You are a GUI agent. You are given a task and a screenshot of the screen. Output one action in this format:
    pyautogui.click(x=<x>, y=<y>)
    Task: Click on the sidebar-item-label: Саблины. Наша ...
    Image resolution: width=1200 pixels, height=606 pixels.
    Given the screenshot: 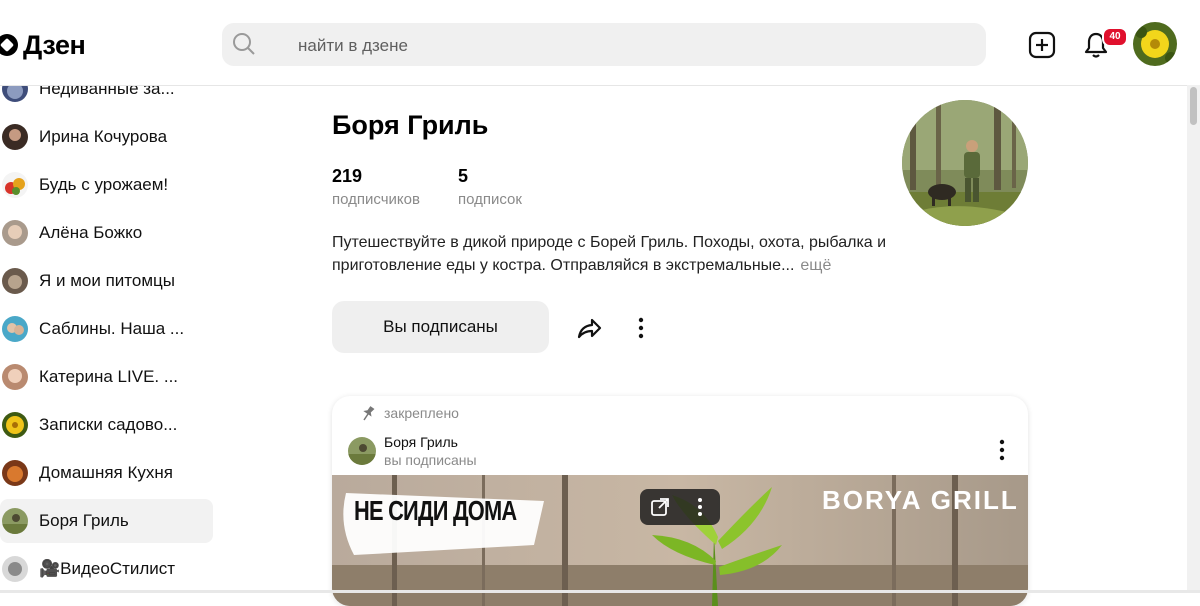 What is the action you would take?
    pyautogui.click(x=112, y=328)
    